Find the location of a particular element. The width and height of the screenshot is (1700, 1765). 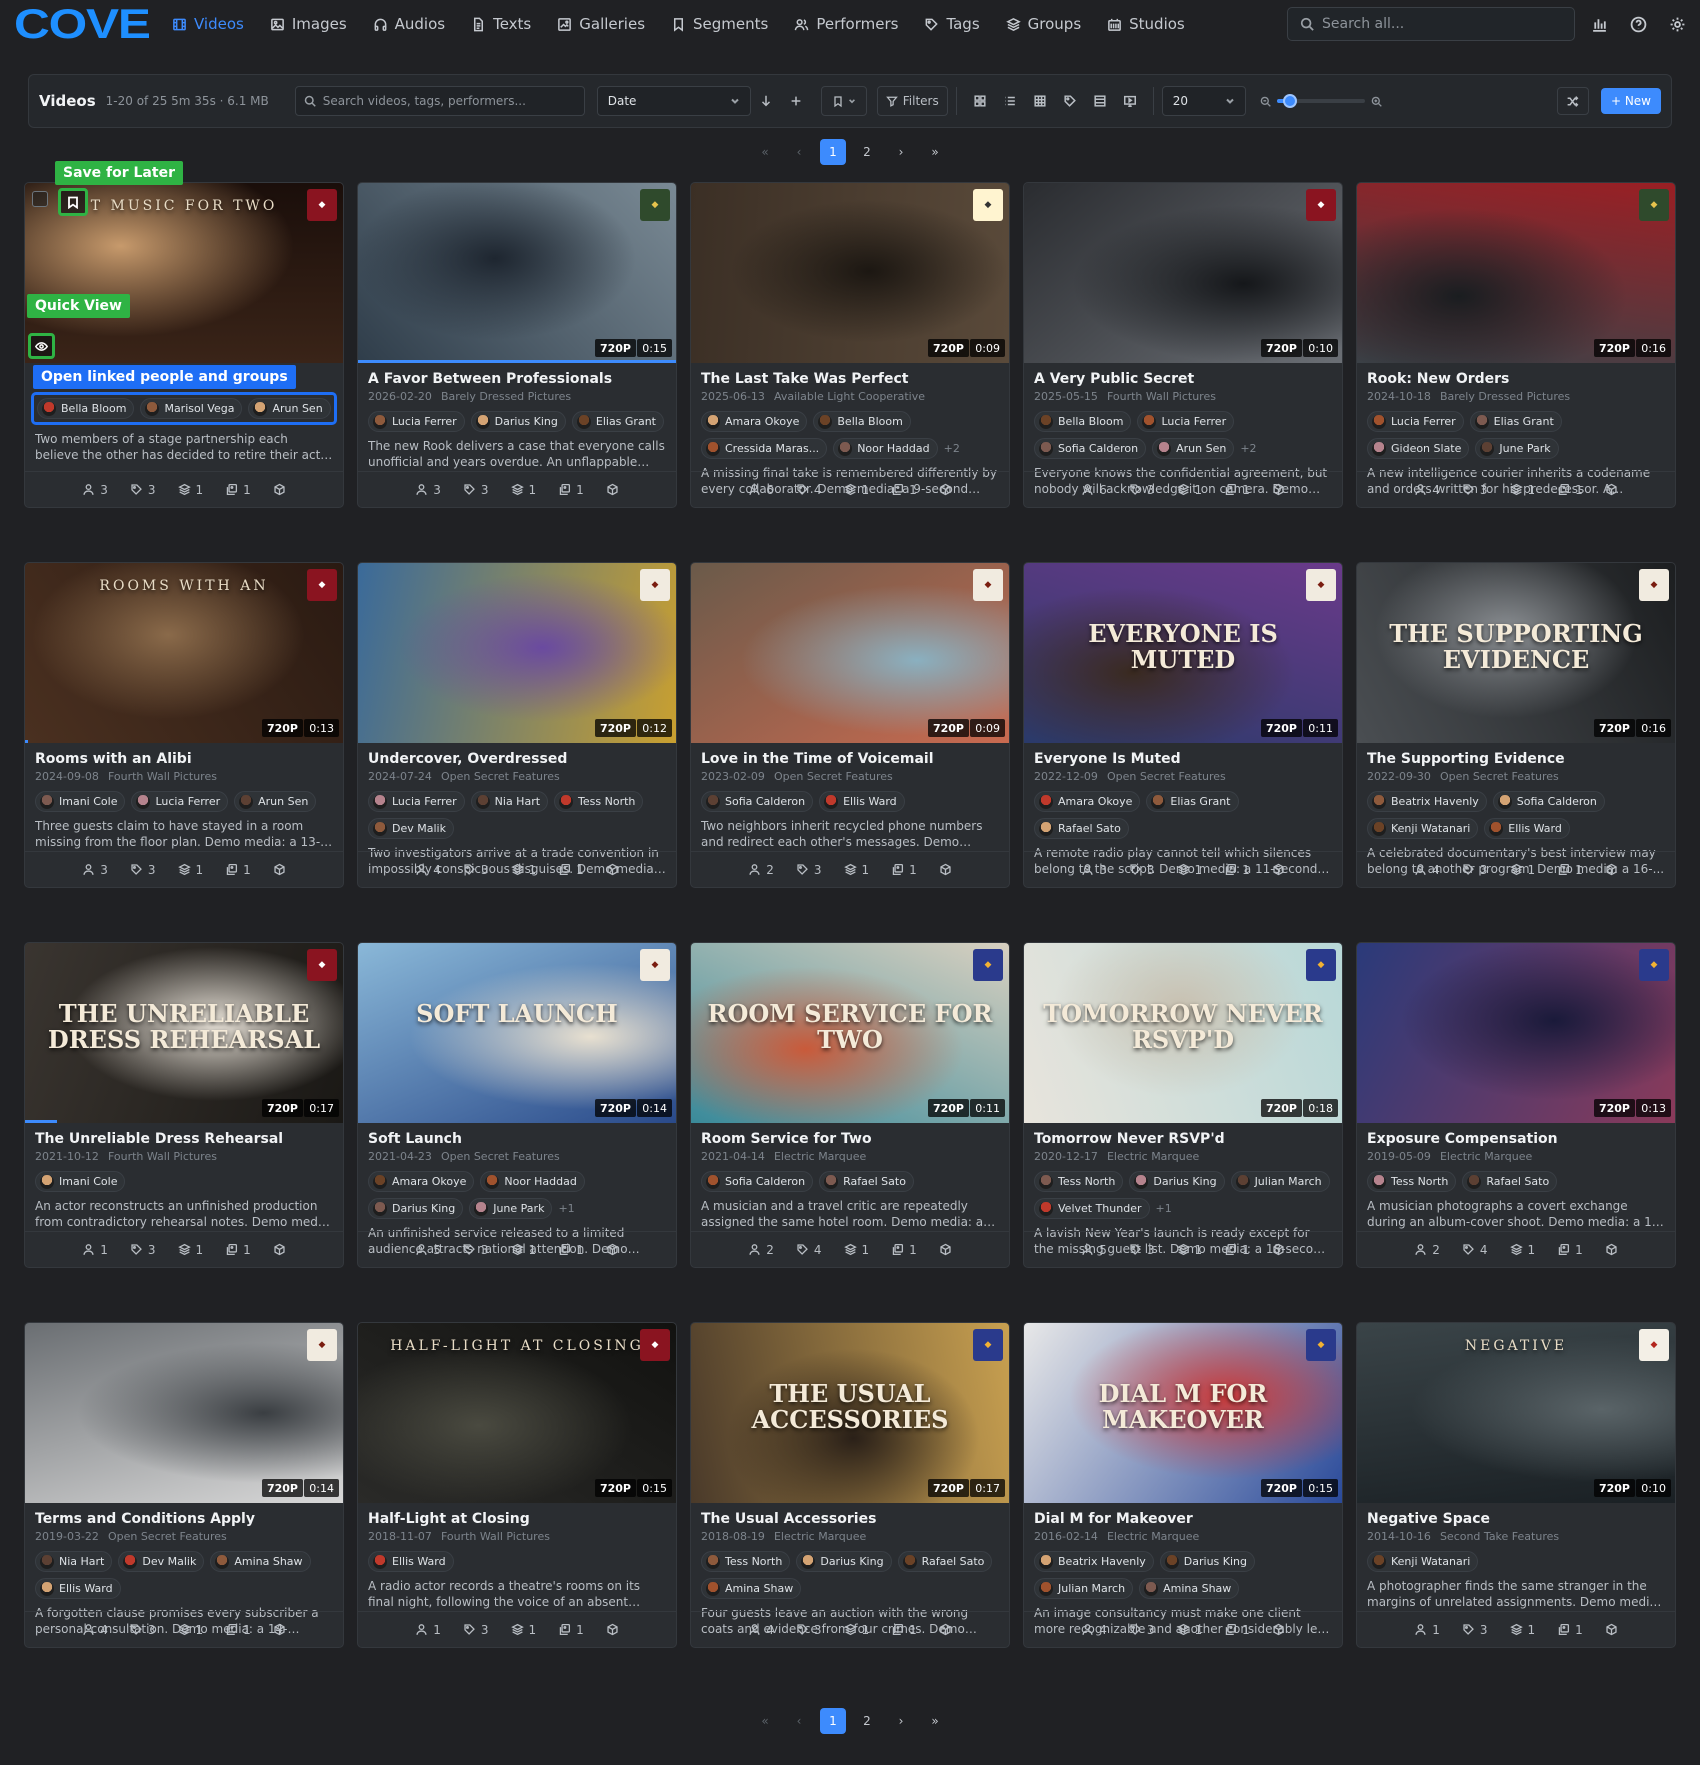

tags-count: 4 is located at coordinates (809, 490).